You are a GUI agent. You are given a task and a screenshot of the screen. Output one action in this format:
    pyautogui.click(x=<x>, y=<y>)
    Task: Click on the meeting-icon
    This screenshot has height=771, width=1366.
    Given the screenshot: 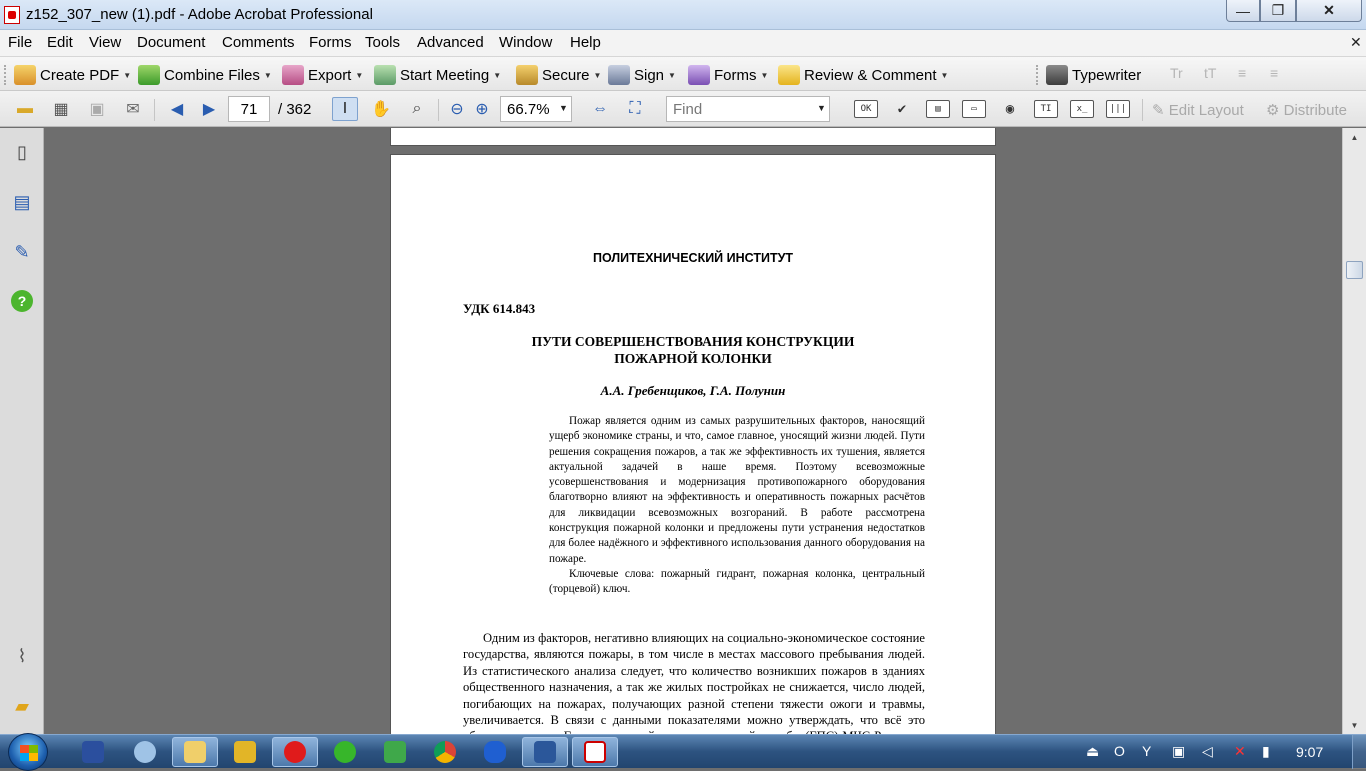 What is the action you would take?
    pyautogui.click(x=385, y=75)
    